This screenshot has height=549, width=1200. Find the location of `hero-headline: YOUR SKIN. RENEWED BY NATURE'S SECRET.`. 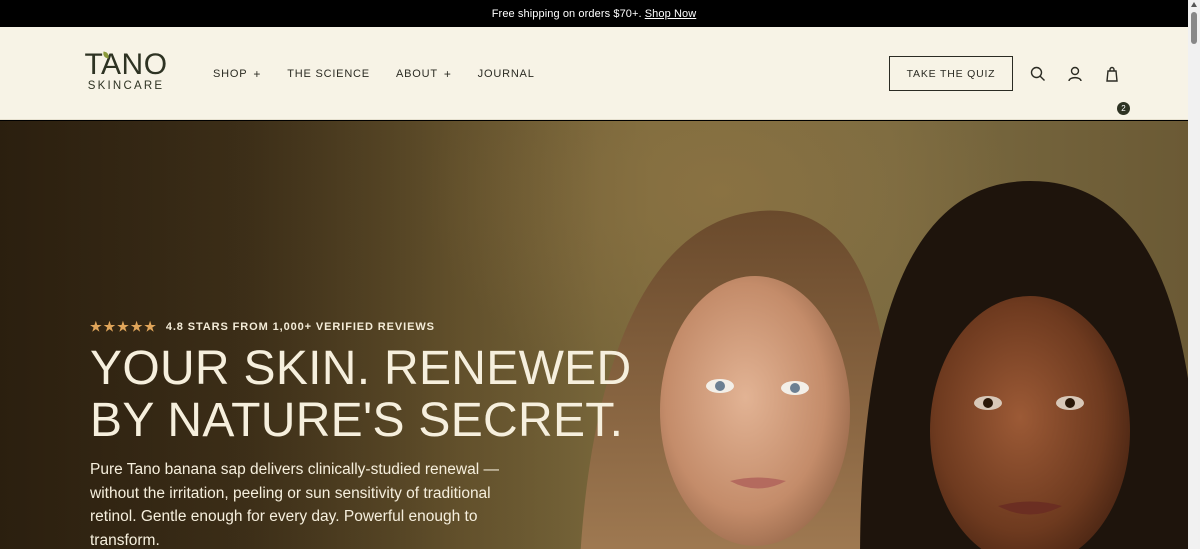

hero-headline: YOUR SKIN. RENEWED BY NATURE'S SECRET. is located at coordinates (370, 395).